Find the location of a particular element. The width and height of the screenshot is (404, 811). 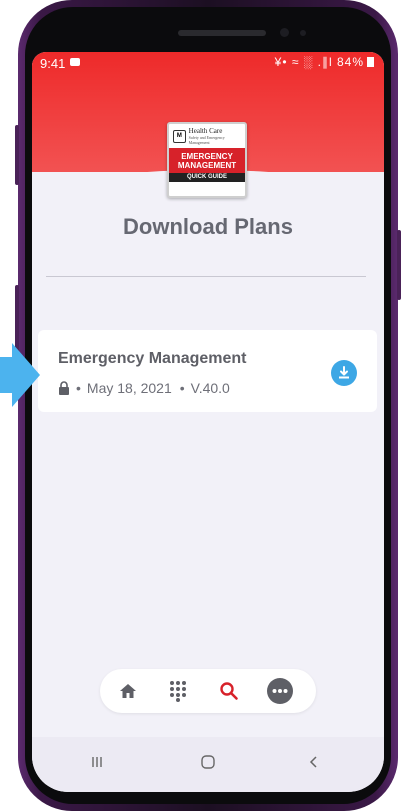

pointer-arrow-icon is located at coordinates (20, 375).